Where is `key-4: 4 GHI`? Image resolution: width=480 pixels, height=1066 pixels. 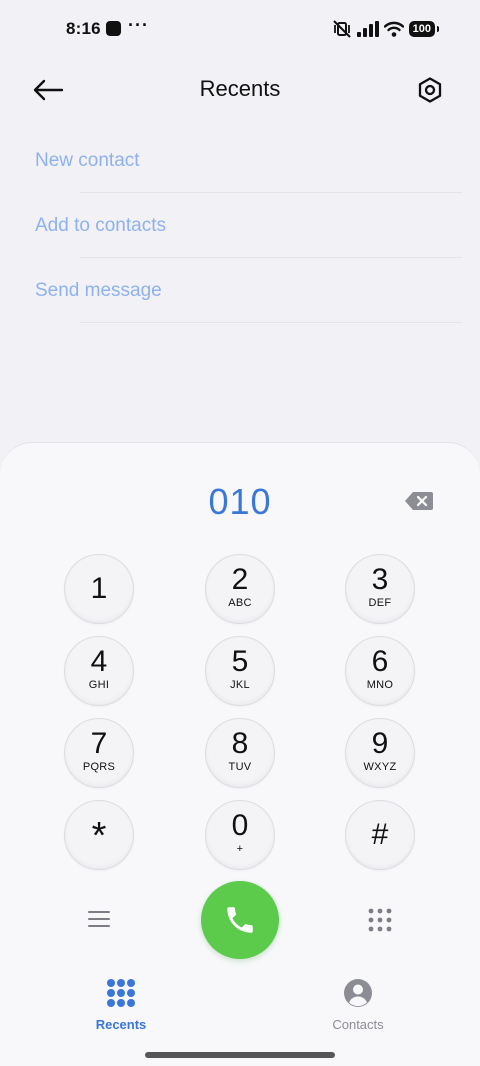 key-4: 4 GHI is located at coordinates (99, 671).